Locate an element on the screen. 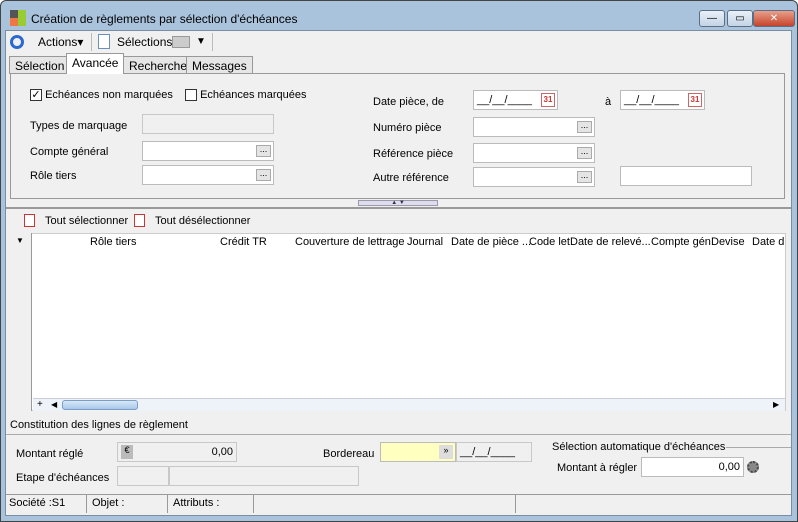 The image size is (798, 522). label: Rôle tiers is located at coordinates (53, 176).